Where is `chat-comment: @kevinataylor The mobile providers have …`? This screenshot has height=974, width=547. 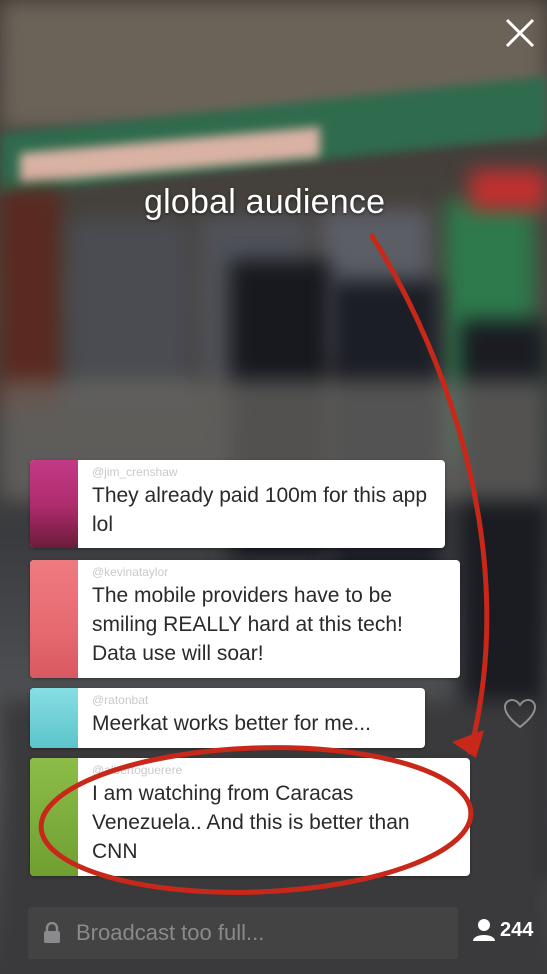
chat-comment: @kevinataylor The mobile providers have … is located at coordinates (245, 619).